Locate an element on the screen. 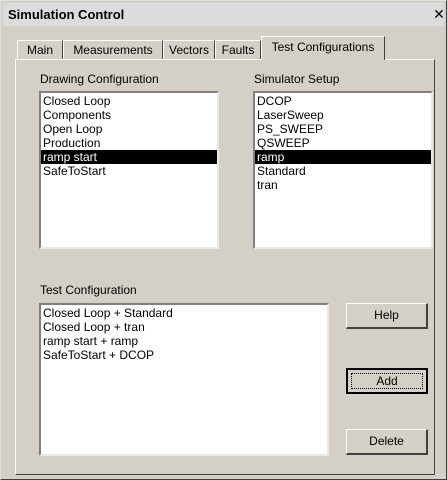 Image resolution: width=447 pixels, height=480 pixels. close-icon: ✕ is located at coordinates (439, 14).